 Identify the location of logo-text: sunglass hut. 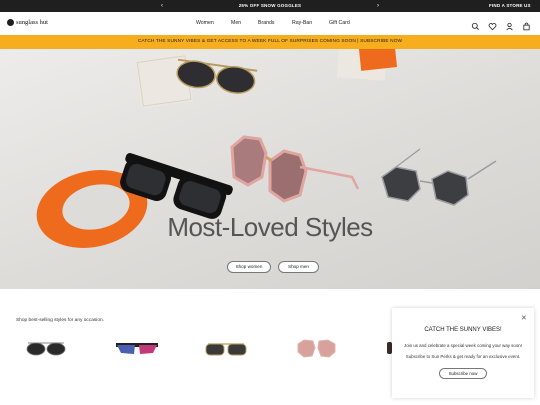
(32, 22).